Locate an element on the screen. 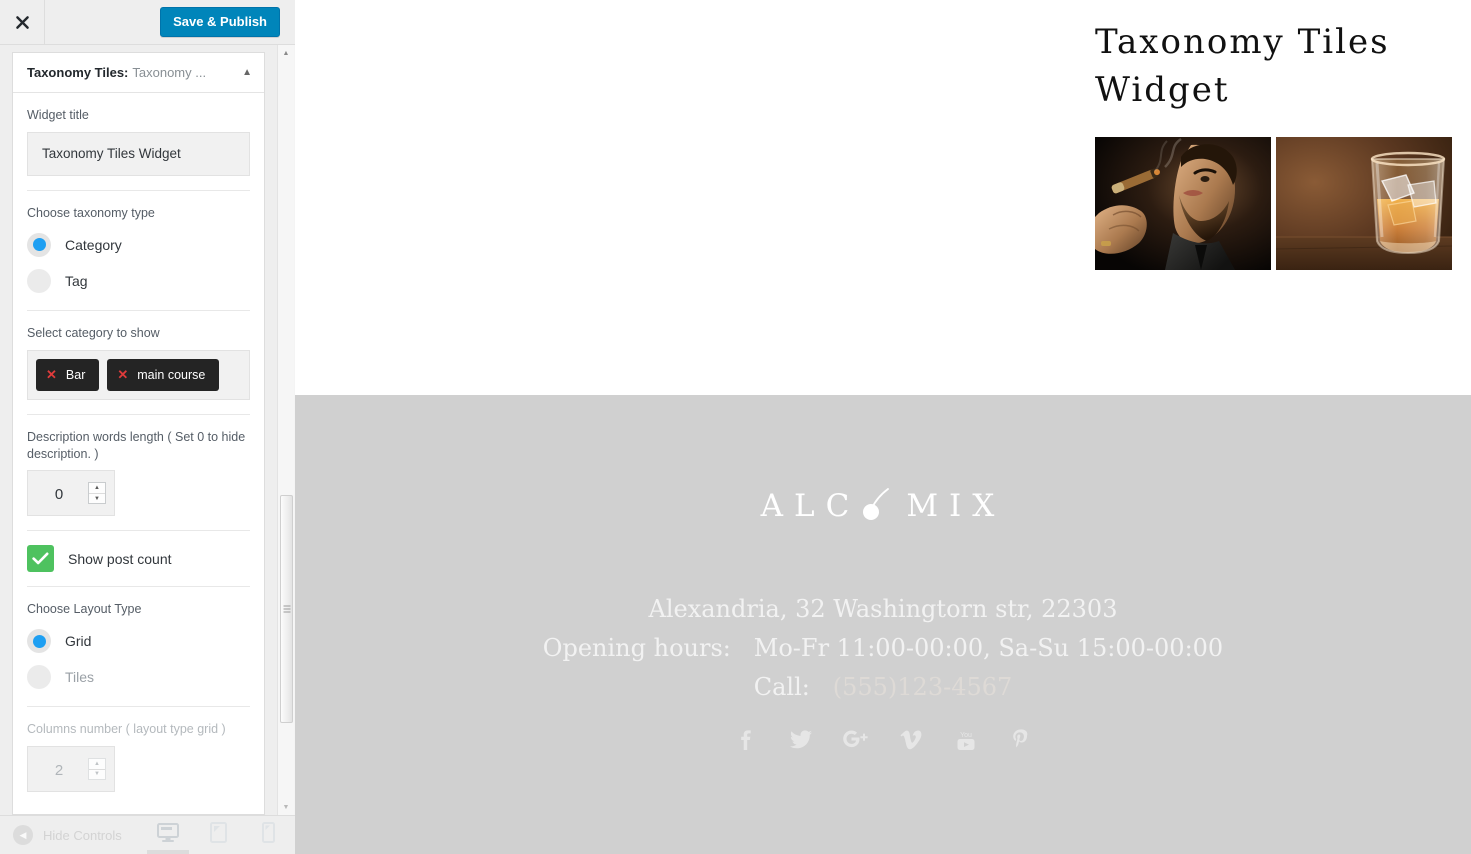 Image resolution: width=1471 pixels, height=854 pixels. radio-taxonomy-category: Category is located at coordinates (138, 245).